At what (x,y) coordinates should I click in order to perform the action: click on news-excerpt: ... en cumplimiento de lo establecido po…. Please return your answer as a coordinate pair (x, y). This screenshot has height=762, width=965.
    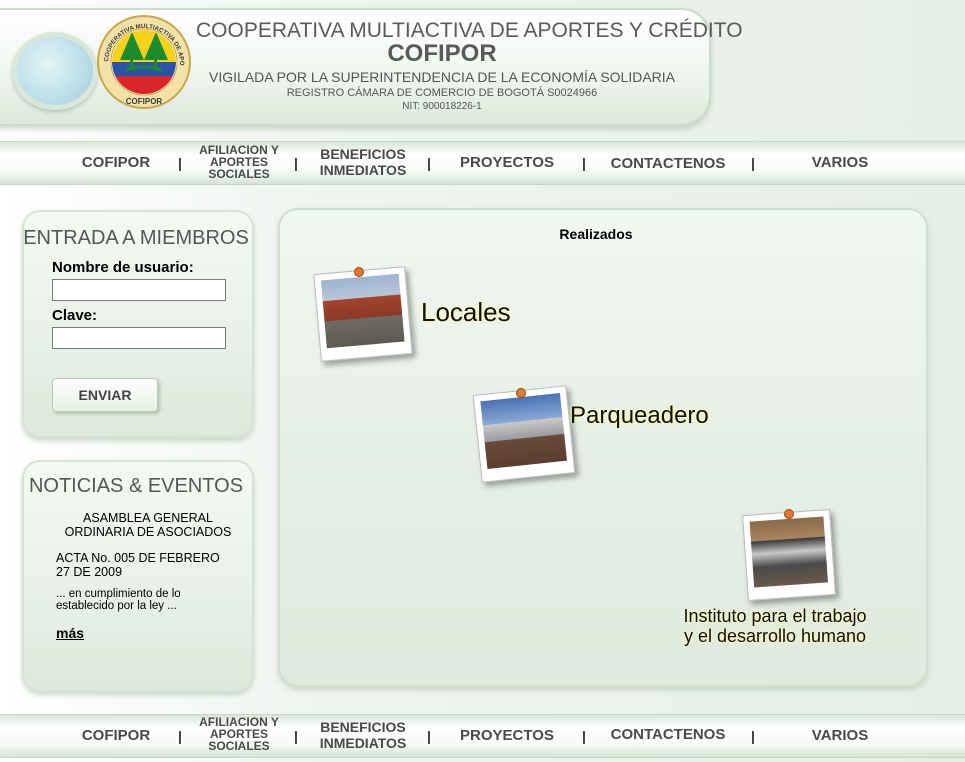
    Looking at the image, I should click on (118, 600).